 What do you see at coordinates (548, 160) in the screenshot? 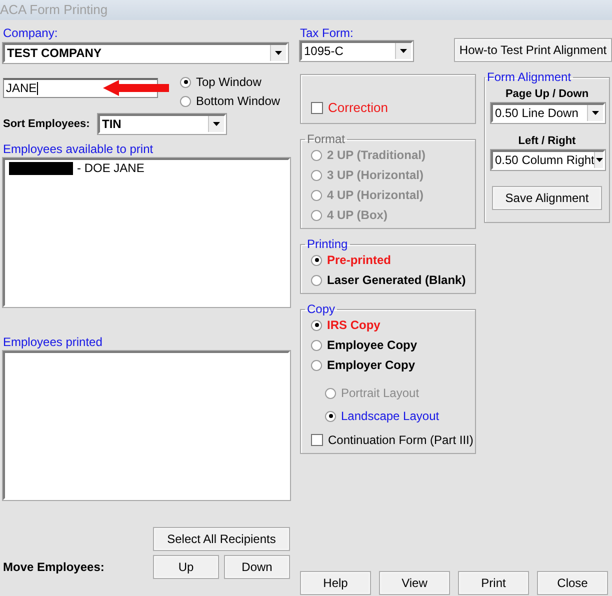
I see `dropdown: 0.50 Column Right` at bounding box center [548, 160].